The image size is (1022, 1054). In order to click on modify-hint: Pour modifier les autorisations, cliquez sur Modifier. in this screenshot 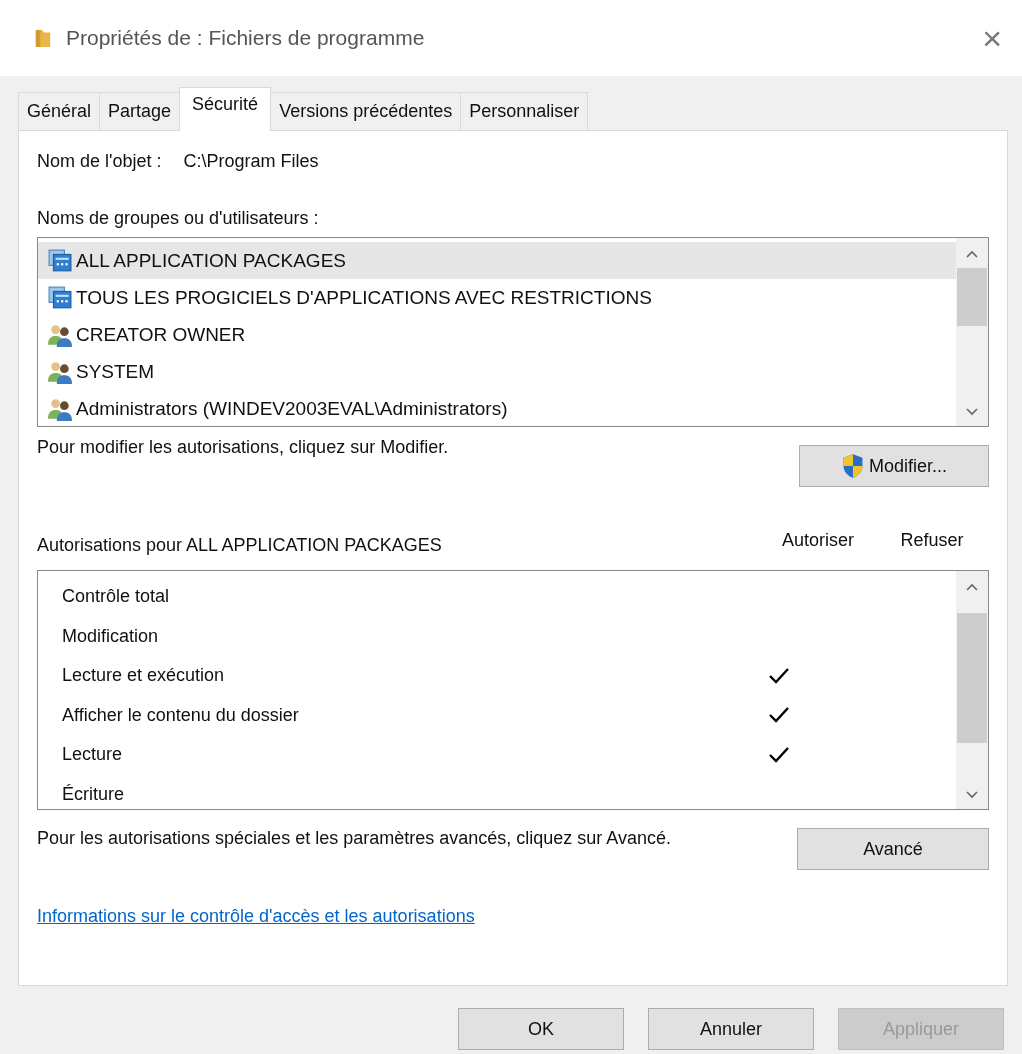, I will do `click(243, 447)`.